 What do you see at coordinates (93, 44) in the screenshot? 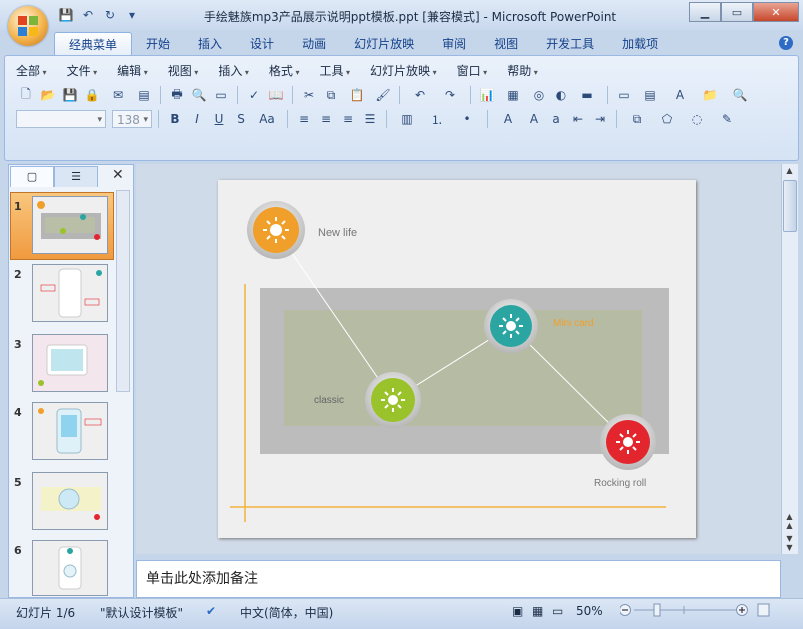
I see `tab-classic-menu: 经典菜单` at bounding box center [93, 44].